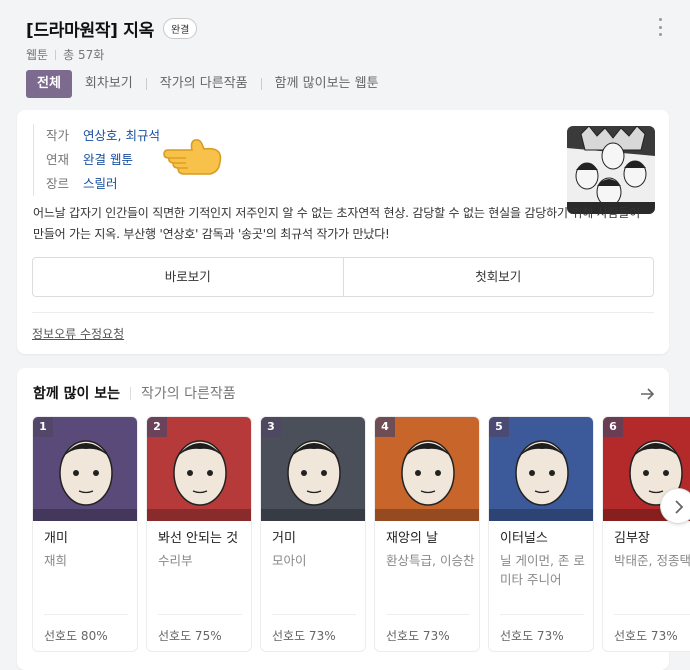 The height and width of the screenshot is (670, 690). I want to click on author-link: 연상호, 최규석, so click(121, 136).